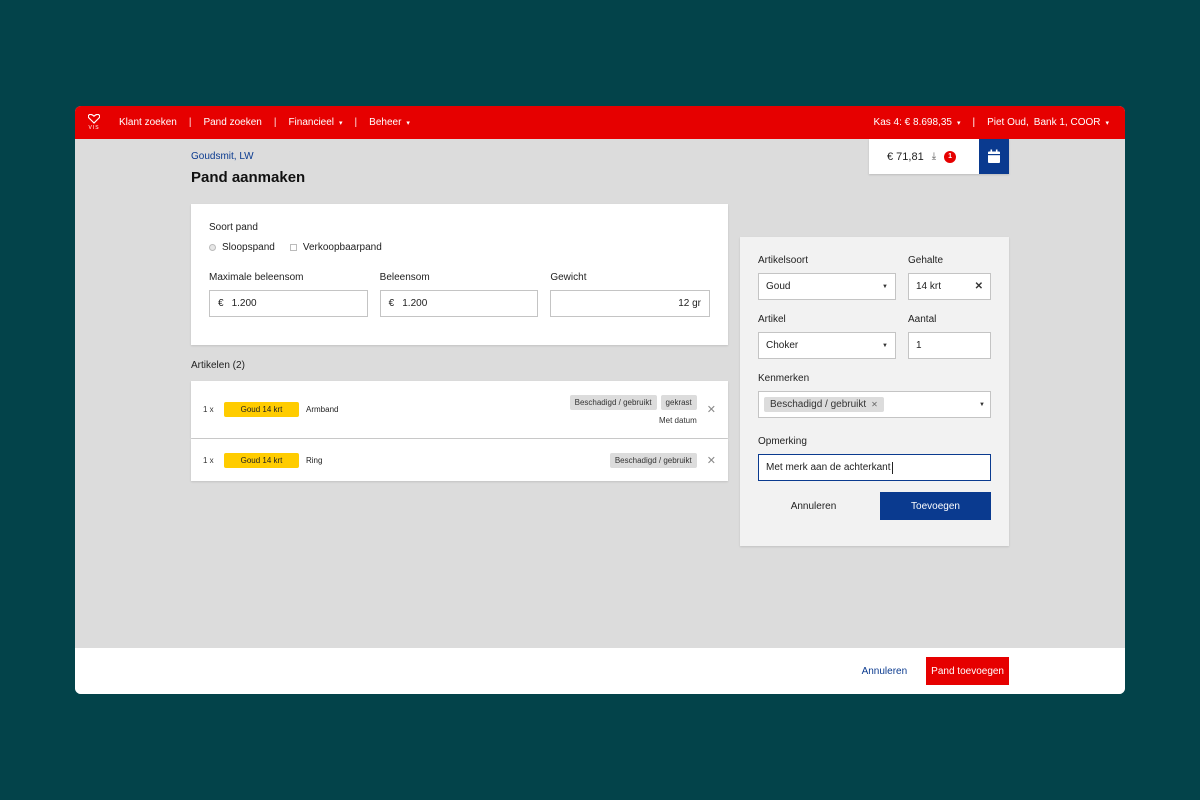  I want to click on loan-field: Beleensom €1.200, so click(459, 294).